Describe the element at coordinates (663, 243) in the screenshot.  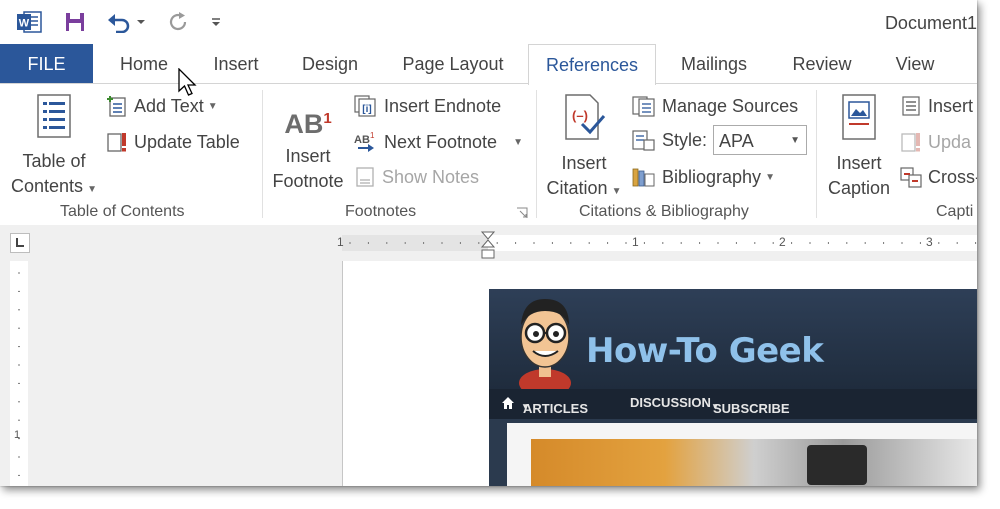
I see `ruler-ticks` at that location.